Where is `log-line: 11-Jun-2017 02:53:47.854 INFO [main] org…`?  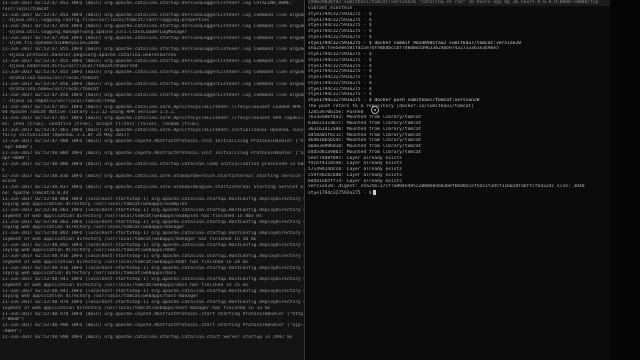
log-line: 11-Jun-2017 02:53:47.854 INFO [main] org… is located at coordinates (153, 26).